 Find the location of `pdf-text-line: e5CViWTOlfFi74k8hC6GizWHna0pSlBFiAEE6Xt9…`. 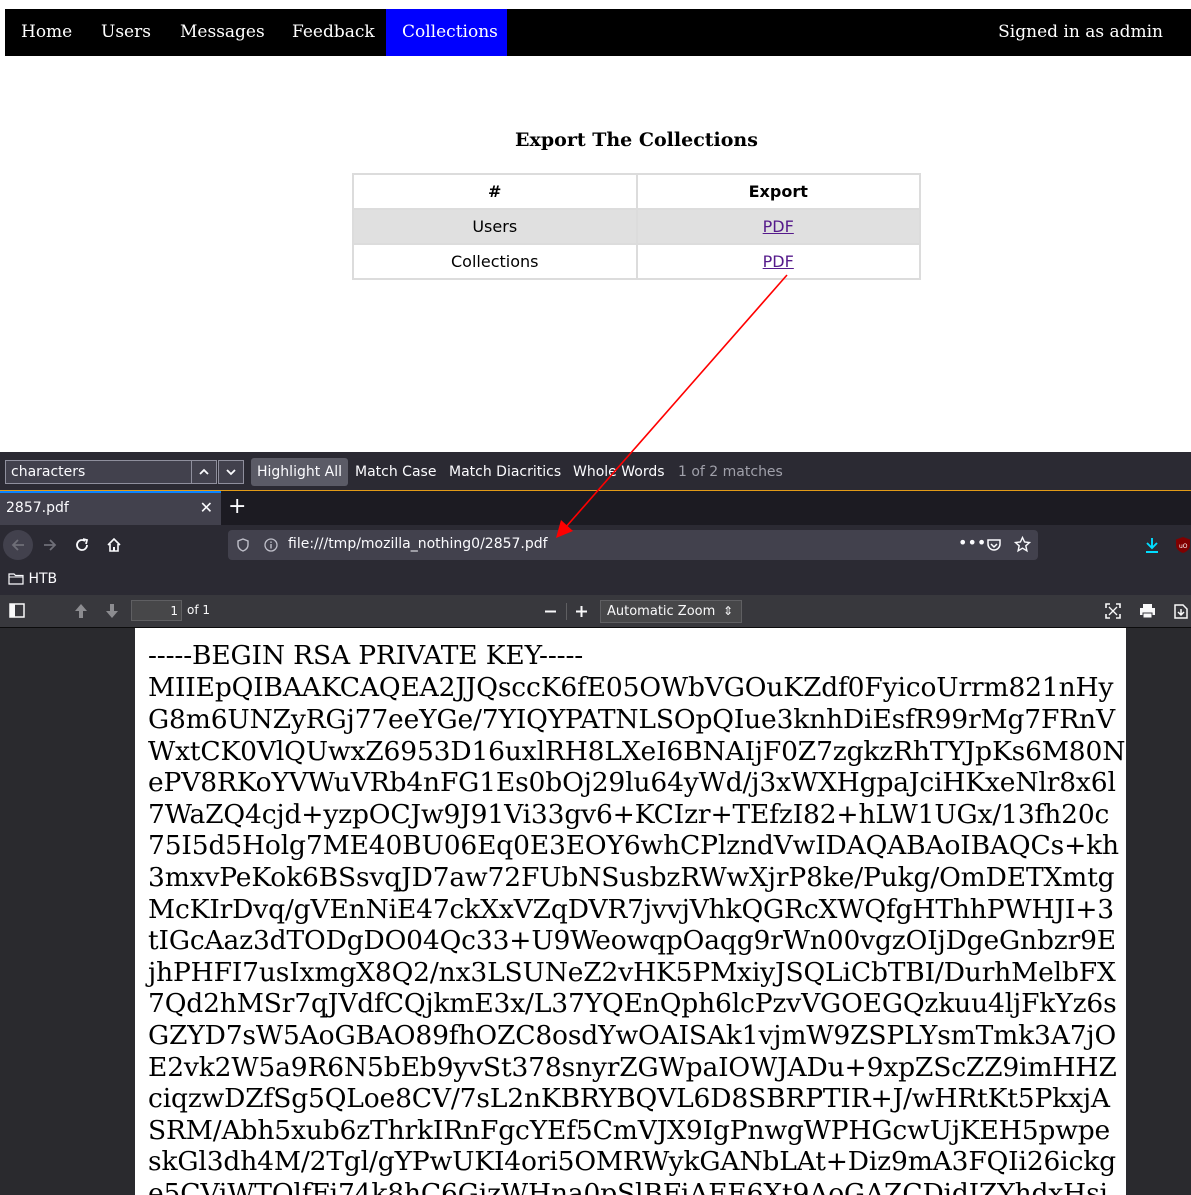

pdf-text-line: e5CViWTOlfFi74k8hC6GizWHna0pSlBFiAEE6Xt9… is located at coordinates (628, 1186).